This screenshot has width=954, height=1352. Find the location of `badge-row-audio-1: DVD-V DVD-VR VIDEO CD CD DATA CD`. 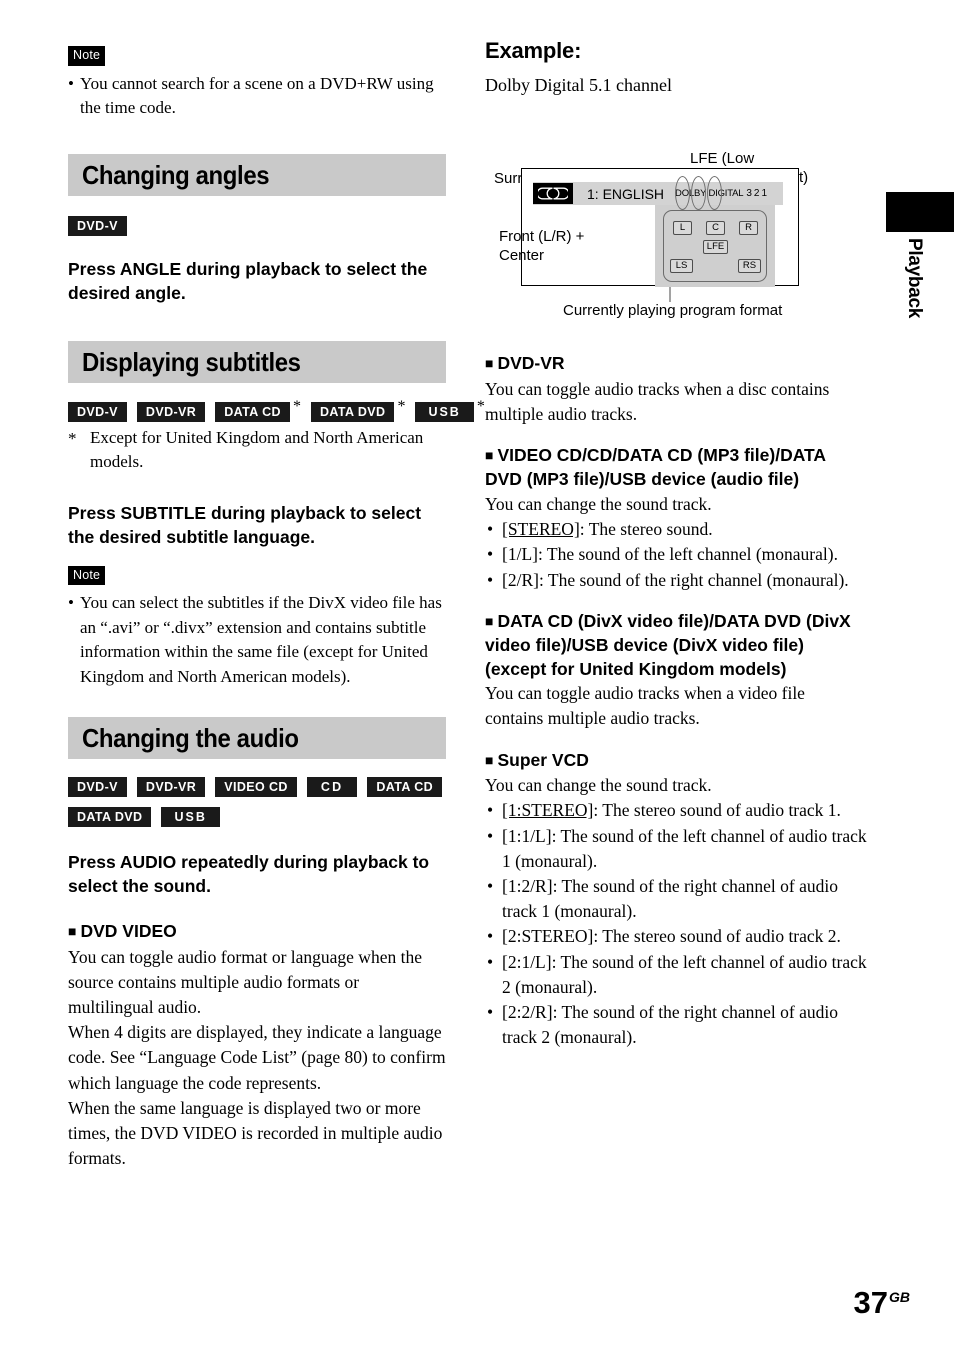

badge-row-audio-1: DVD-V DVD-VR VIDEO CD CD DATA CD is located at coordinates (257, 787).